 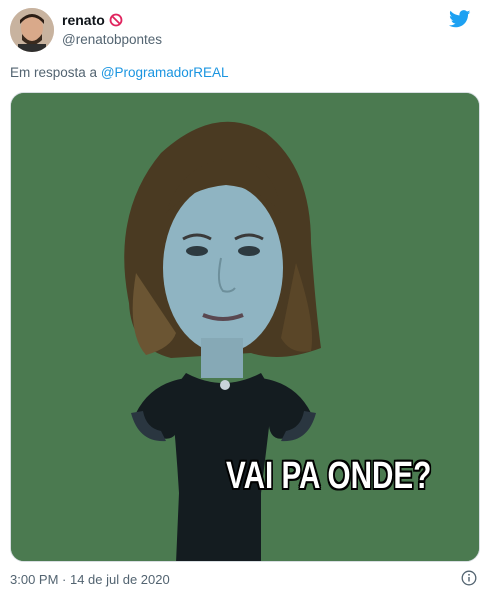 What do you see at coordinates (54, 72) in the screenshot?
I see `reply-prefix: Em resposta a` at bounding box center [54, 72].